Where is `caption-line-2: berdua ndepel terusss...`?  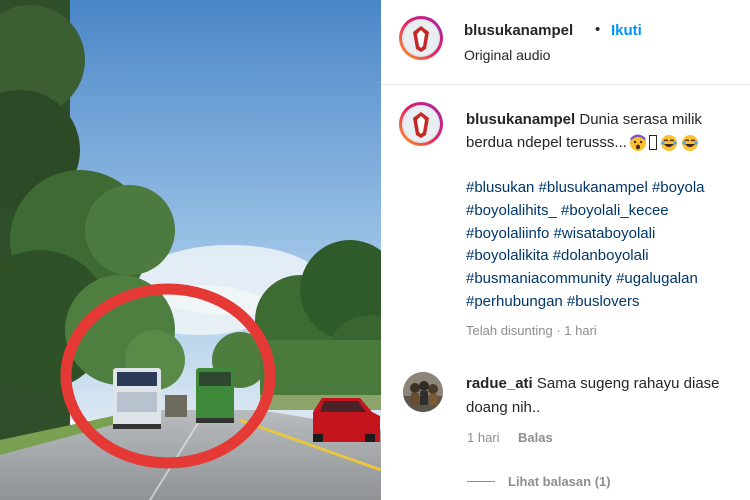
caption-line-2: berdua ndepel terusss... is located at coordinates (546, 142).